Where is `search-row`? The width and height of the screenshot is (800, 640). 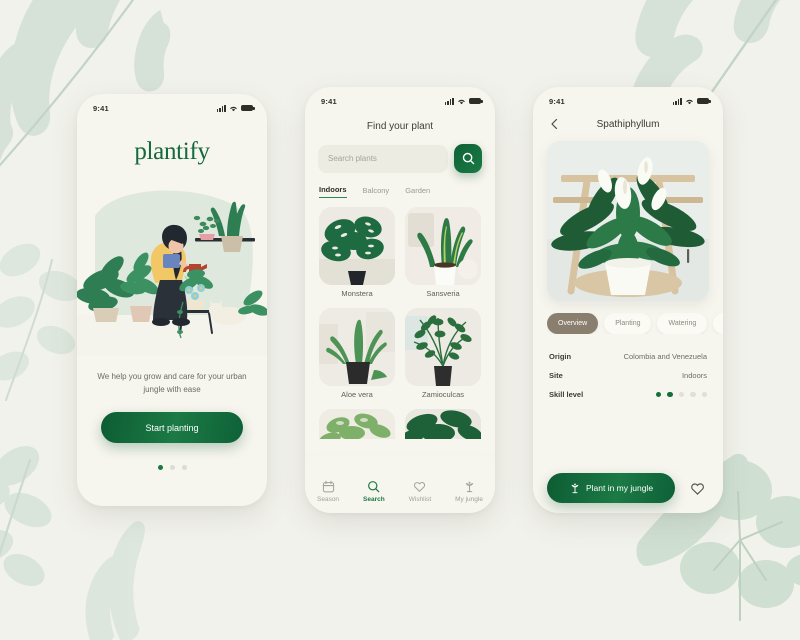
search-row is located at coordinates (400, 158).